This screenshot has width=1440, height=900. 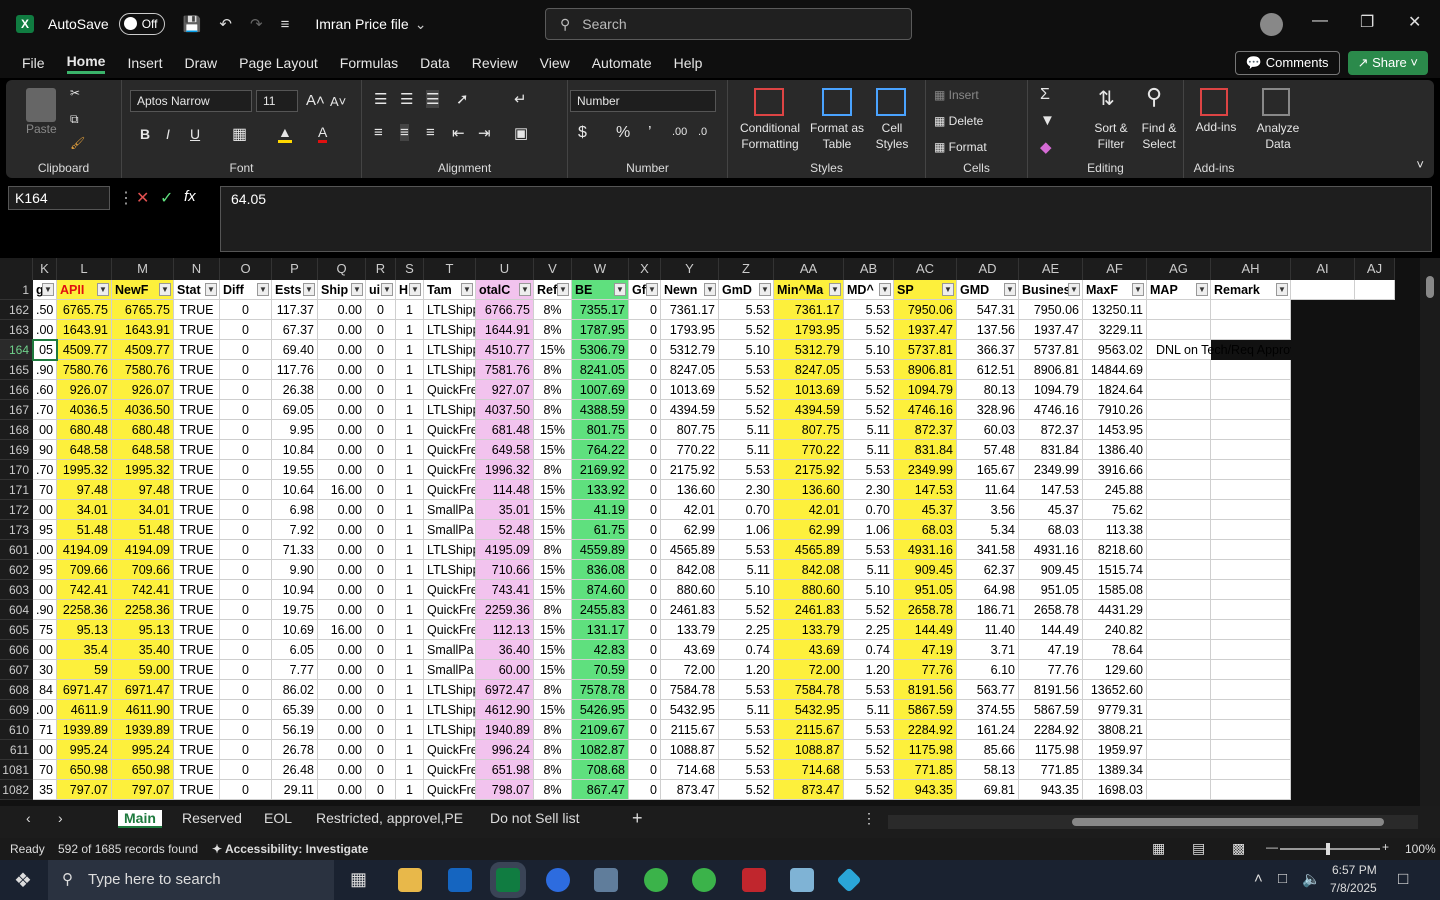 I want to click on filter-header-cell: BE ▼, so click(x=600, y=290).